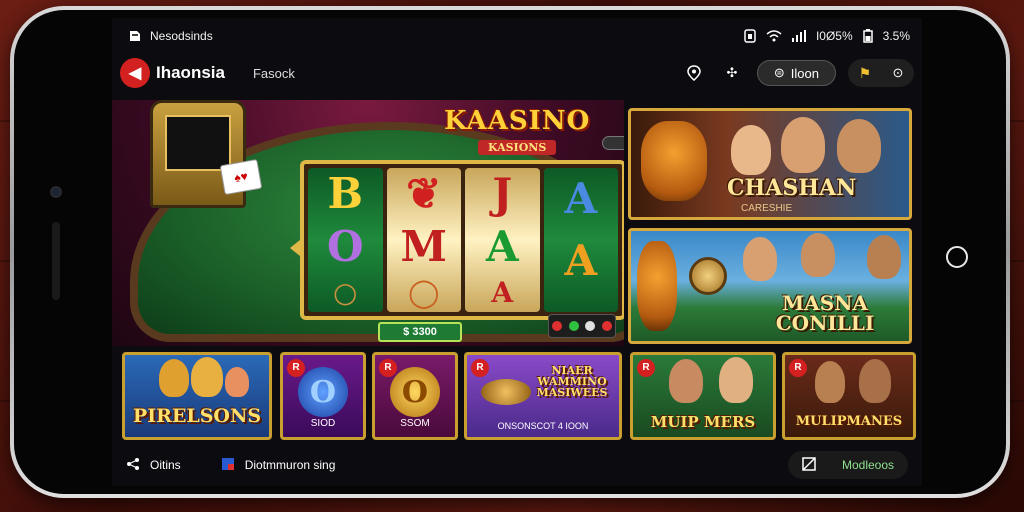  What do you see at coordinates (809, 465) in the screenshot?
I see `grid-icon` at bounding box center [809, 465].